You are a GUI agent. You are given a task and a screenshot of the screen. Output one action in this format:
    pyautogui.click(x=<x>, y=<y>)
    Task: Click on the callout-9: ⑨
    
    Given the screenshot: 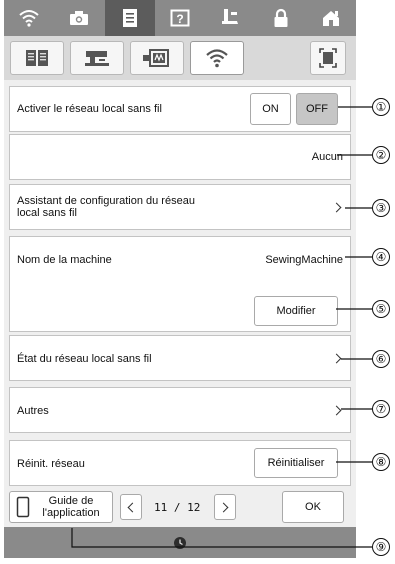 What is the action you would take?
    pyautogui.click(x=381, y=547)
    